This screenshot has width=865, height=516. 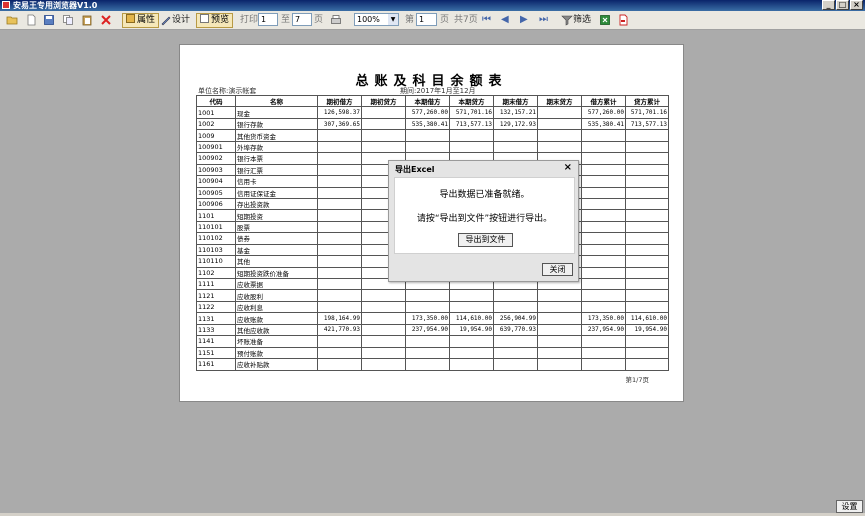 I want to click on table-cell: 114,610.00, so click(x=647, y=318).